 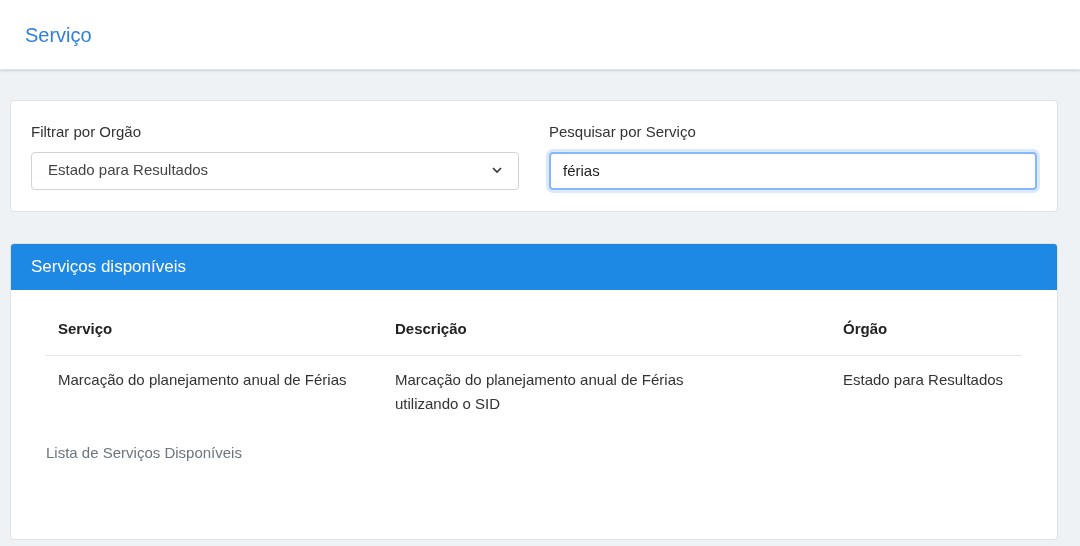 What do you see at coordinates (924, 379) in the screenshot?
I see `table-cell-text: Estado para Resultados` at bounding box center [924, 379].